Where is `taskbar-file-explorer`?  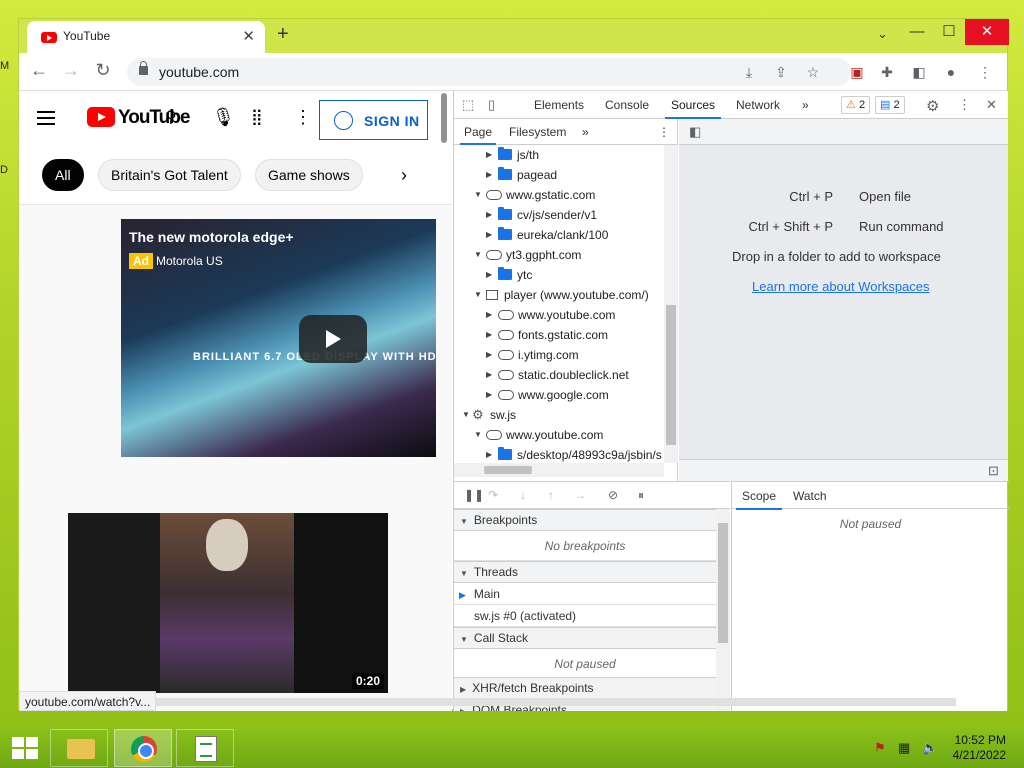
taskbar-file-explorer is located at coordinates (79, 748).